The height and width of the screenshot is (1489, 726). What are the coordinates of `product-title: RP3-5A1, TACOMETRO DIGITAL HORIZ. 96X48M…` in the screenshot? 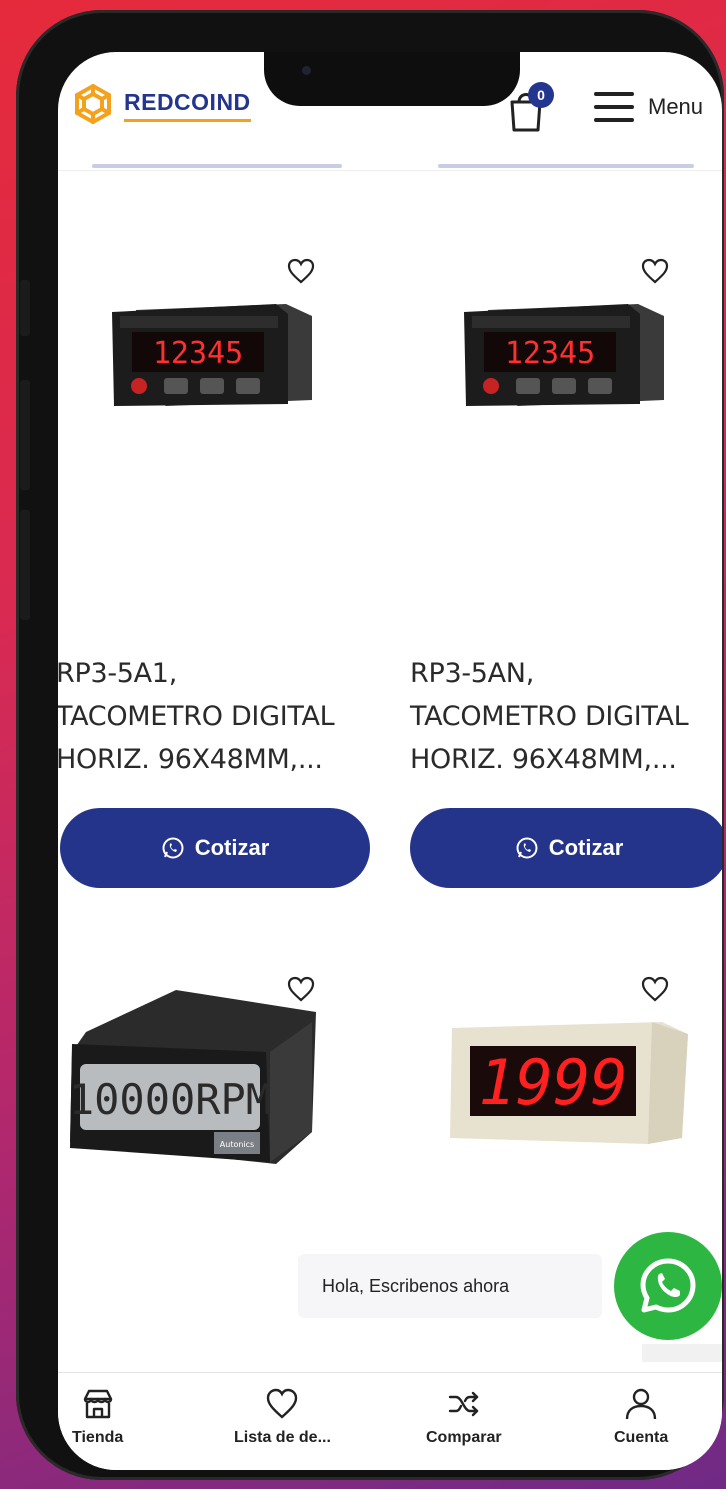 It's located at (196, 716).